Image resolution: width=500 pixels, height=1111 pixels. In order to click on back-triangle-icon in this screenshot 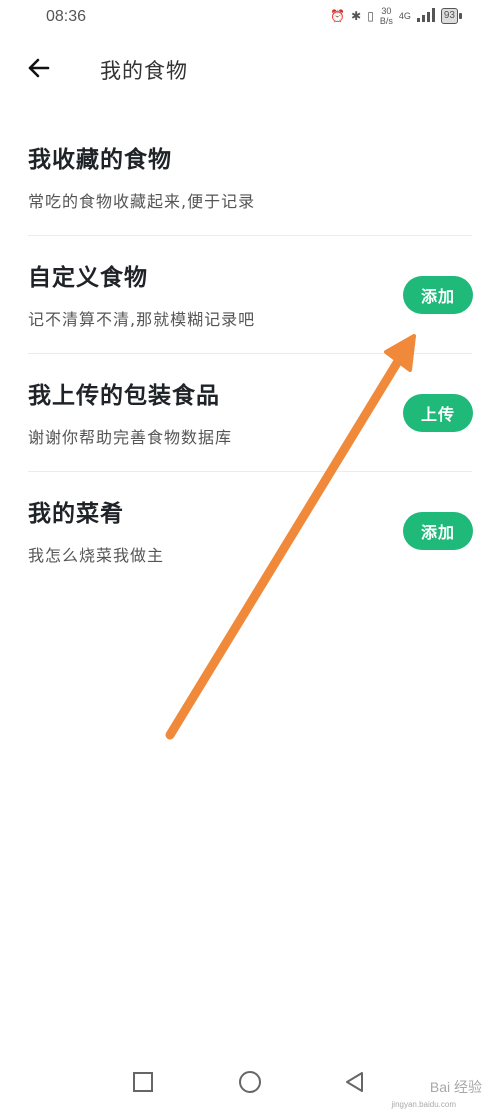, I will do `click(354, 1082)`.